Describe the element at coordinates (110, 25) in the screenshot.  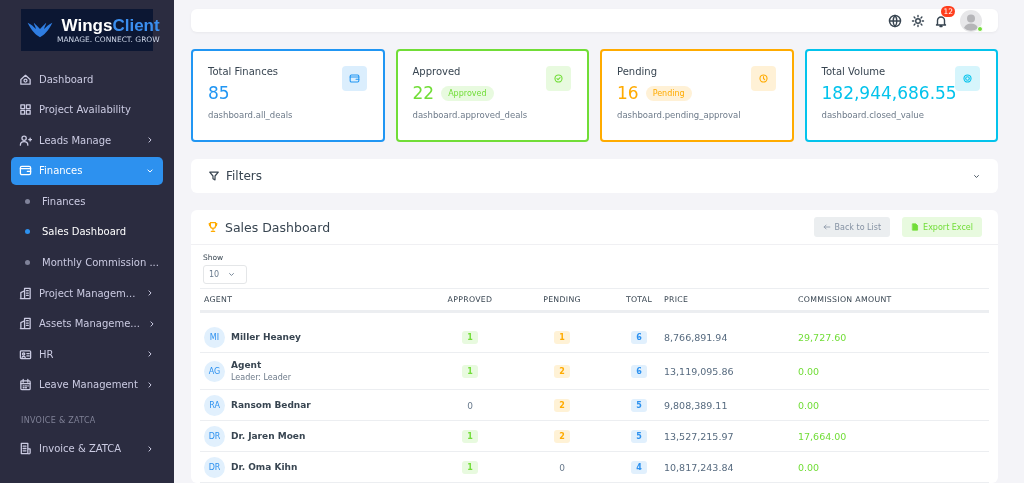
I see `logo-text: WingsClient` at that location.